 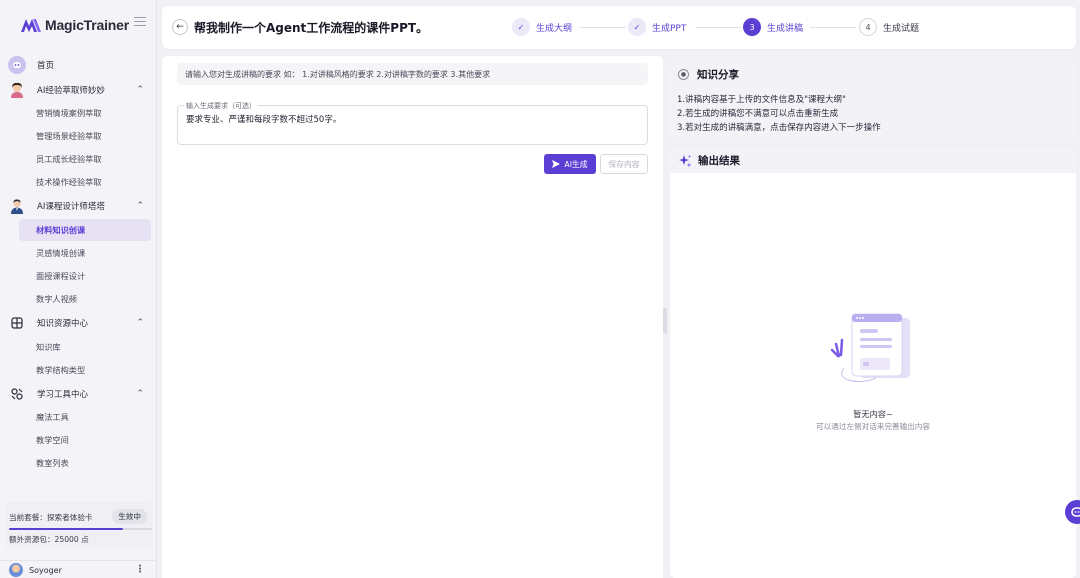 What do you see at coordinates (85, 347) in the screenshot?
I see `sidebar-subitem: 知识库` at bounding box center [85, 347].